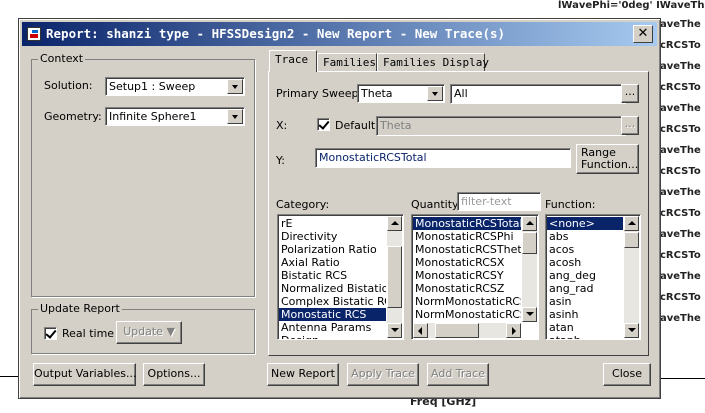  Describe the element at coordinates (585, 236) in the screenshot. I see `function-list-item: abs` at that location.